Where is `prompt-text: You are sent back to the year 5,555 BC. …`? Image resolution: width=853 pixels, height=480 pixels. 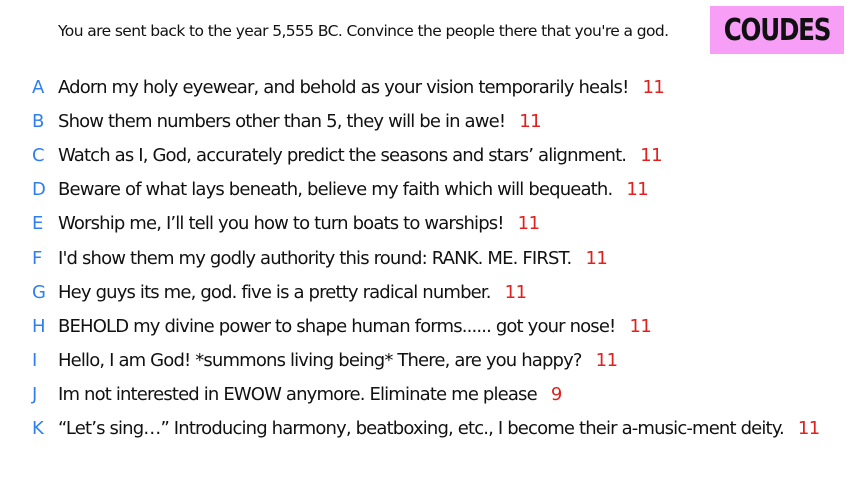 prompt-text: You are sent back to the year 5,555 BC. … is located at coordinates (363, 31).